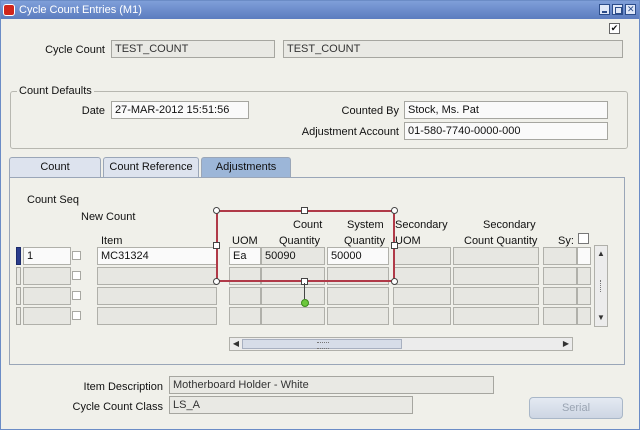  Describe the element at coordinates (305, 303) in the screenshot. I see `rotation-handle-icon` at that location.